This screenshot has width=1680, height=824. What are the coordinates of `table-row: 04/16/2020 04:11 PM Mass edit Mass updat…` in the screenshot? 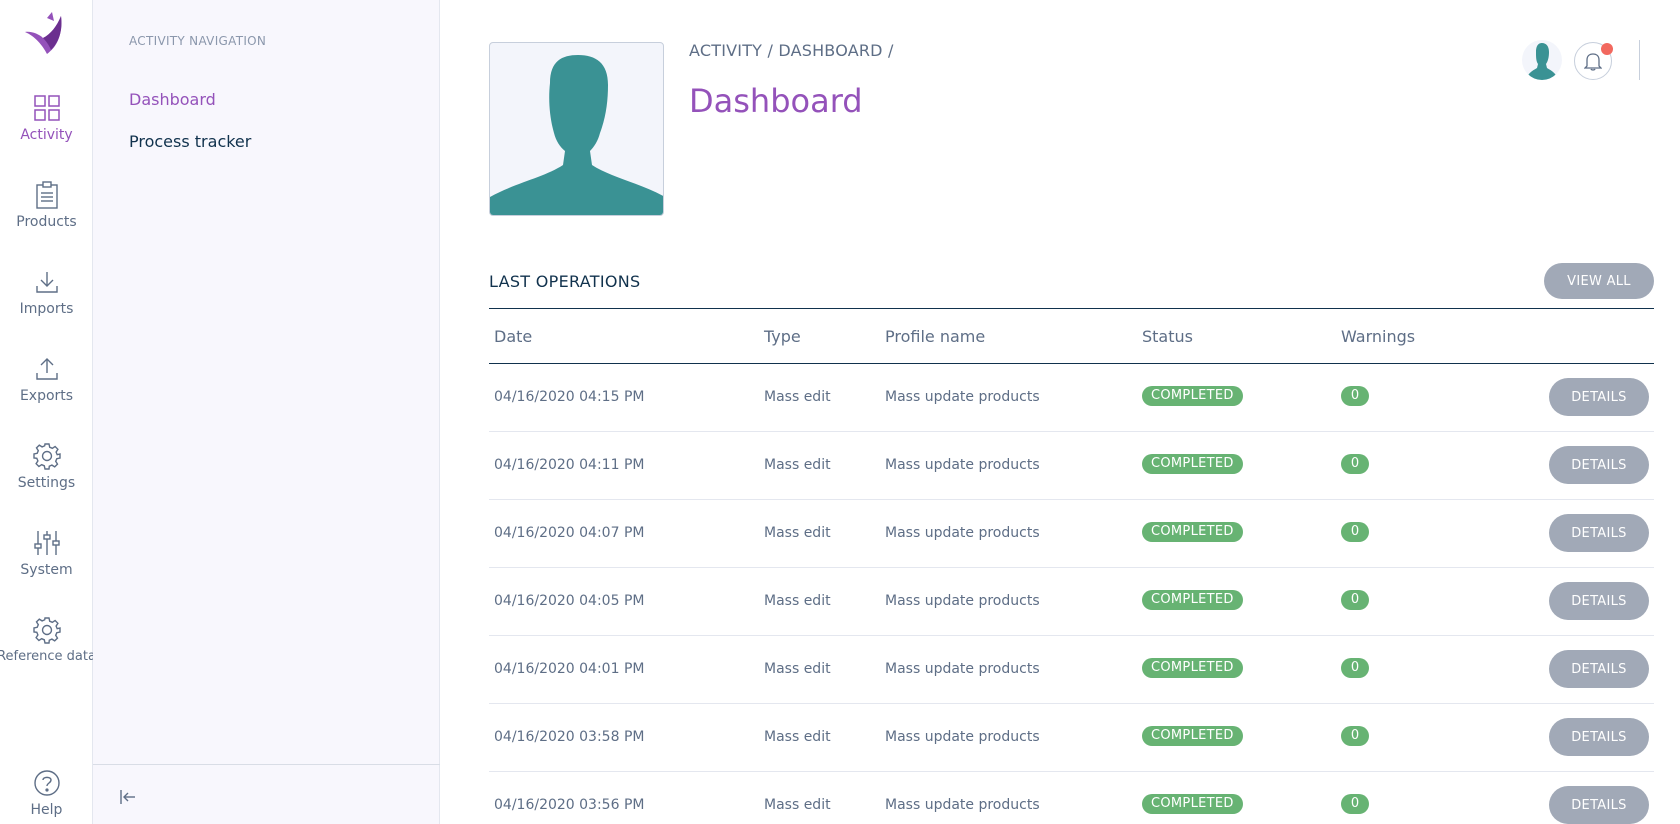 It's located at (1071, 466).